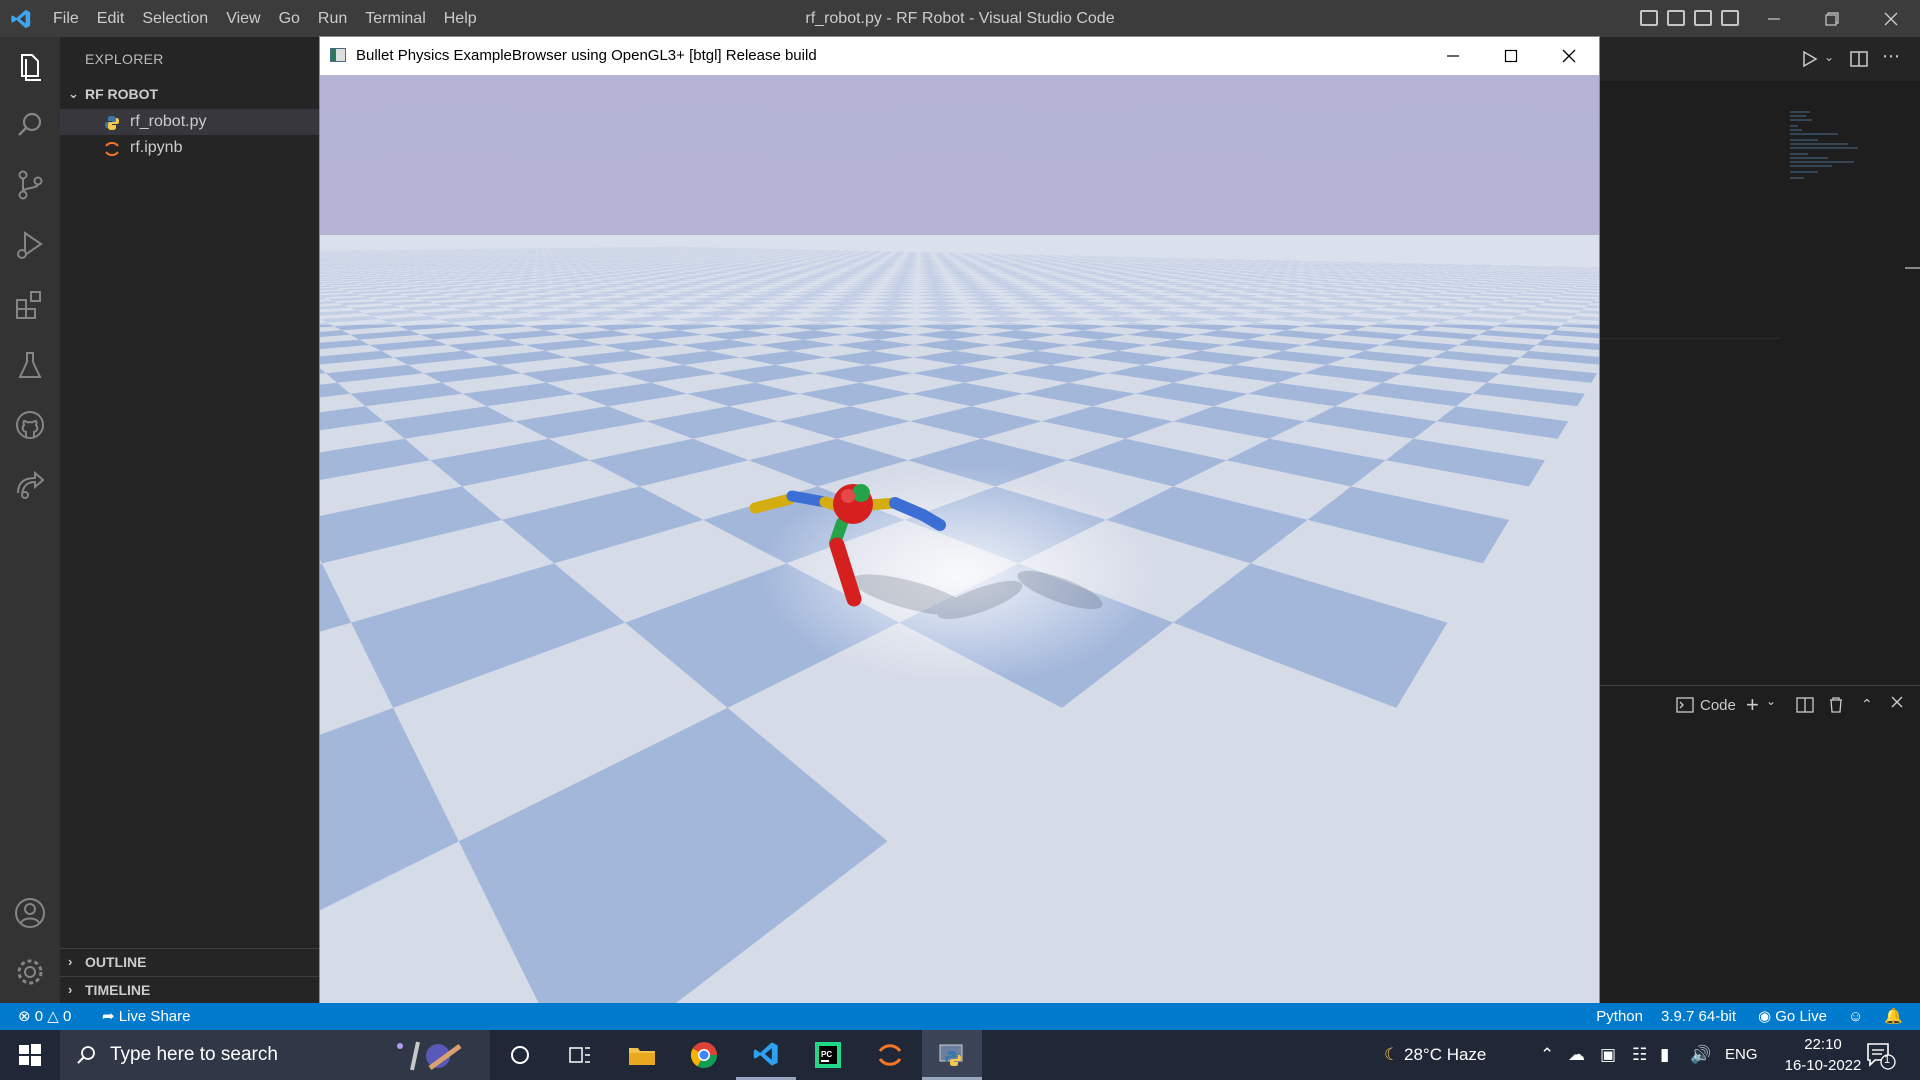  What do you see at coordinates (189, 989) in the screenshot?
I see `timeline-section: › TIMELINE` at bounding box center [189, 989].